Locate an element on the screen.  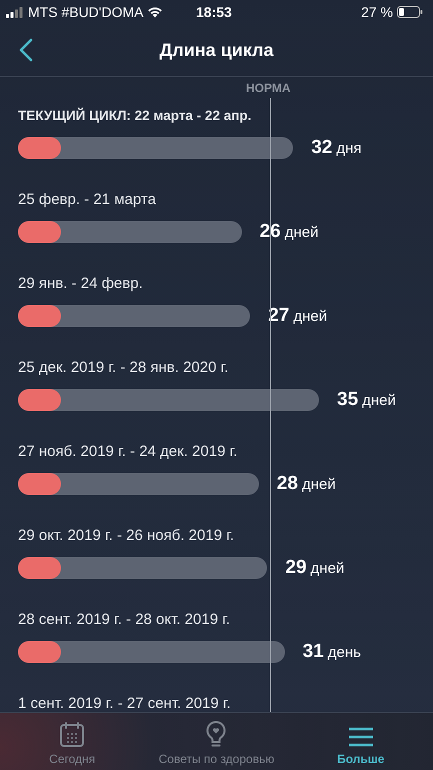
tab-item: Советы по здоровью is located at coordinates (216, 741).